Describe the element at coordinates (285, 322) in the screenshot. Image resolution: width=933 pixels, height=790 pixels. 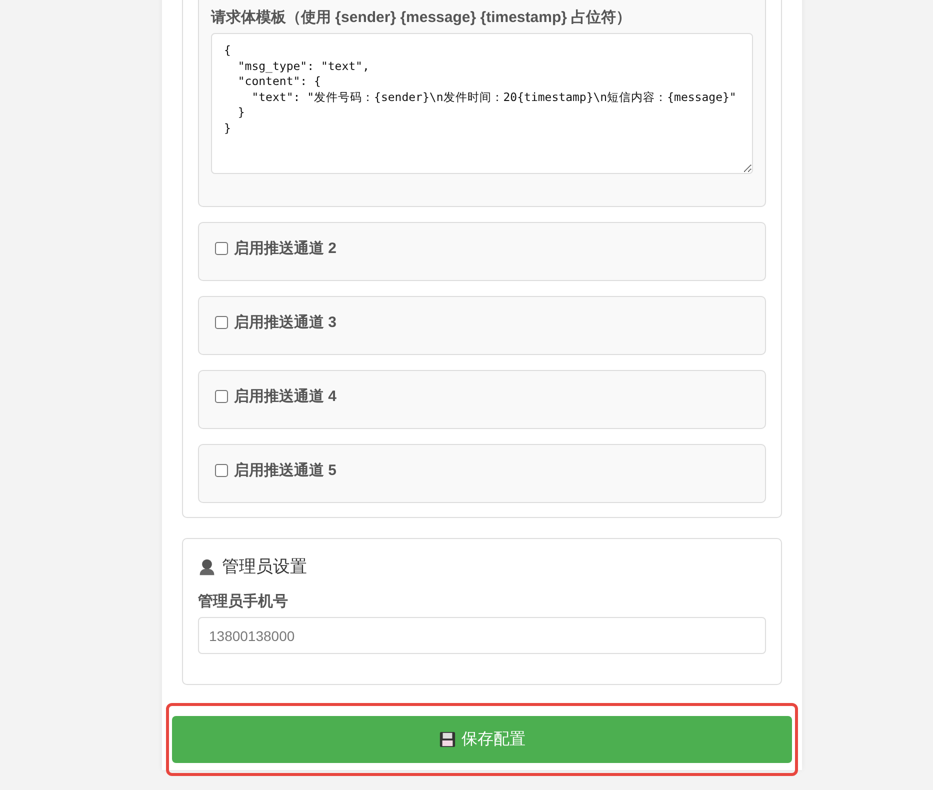
I see `channel-label: 启用推送通道 3` at that location.